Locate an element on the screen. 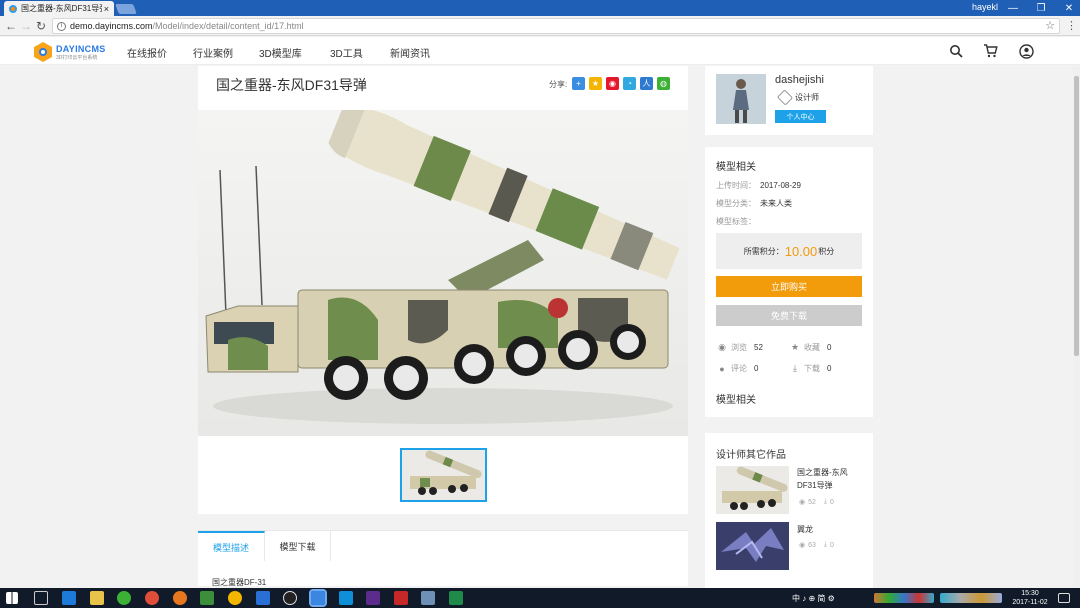 The width and height of the screenshot is (1080, 608). profile-name: hayekl is located at coordinates (985, 7).